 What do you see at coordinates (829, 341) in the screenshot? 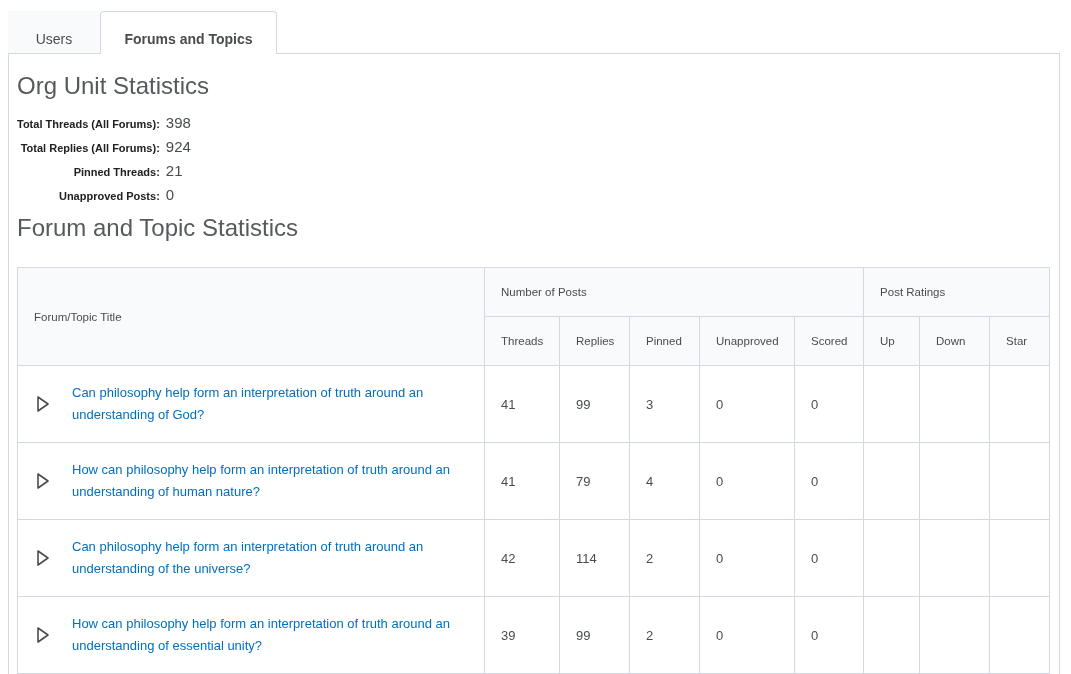
I see `column-header: Scored` at bounding box center [829, 341].